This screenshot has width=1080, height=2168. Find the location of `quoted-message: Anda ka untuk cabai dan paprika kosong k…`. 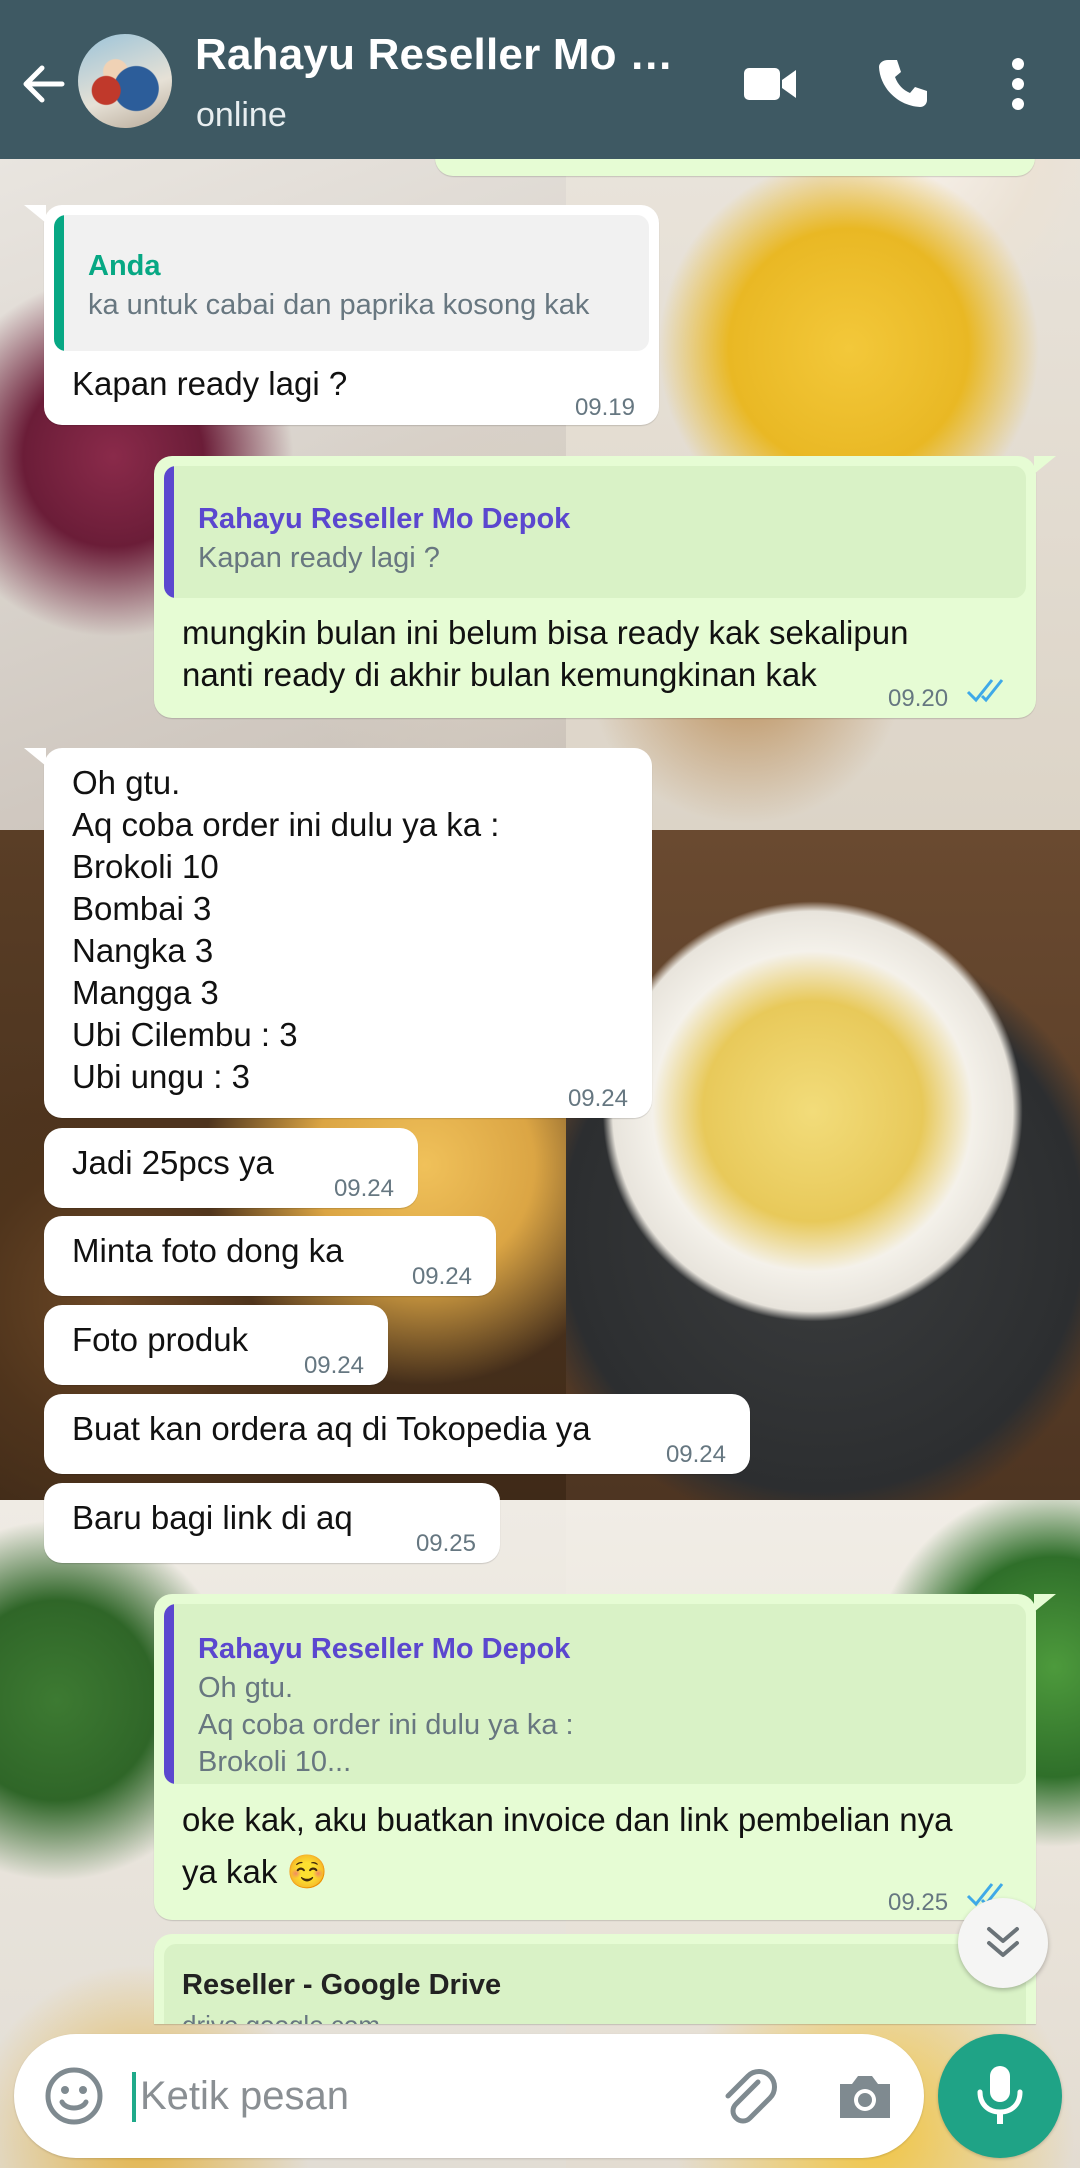

quoted-message: Anda ka untuk cabai dan paprika kosong k… is located at coordinates (351, 283).